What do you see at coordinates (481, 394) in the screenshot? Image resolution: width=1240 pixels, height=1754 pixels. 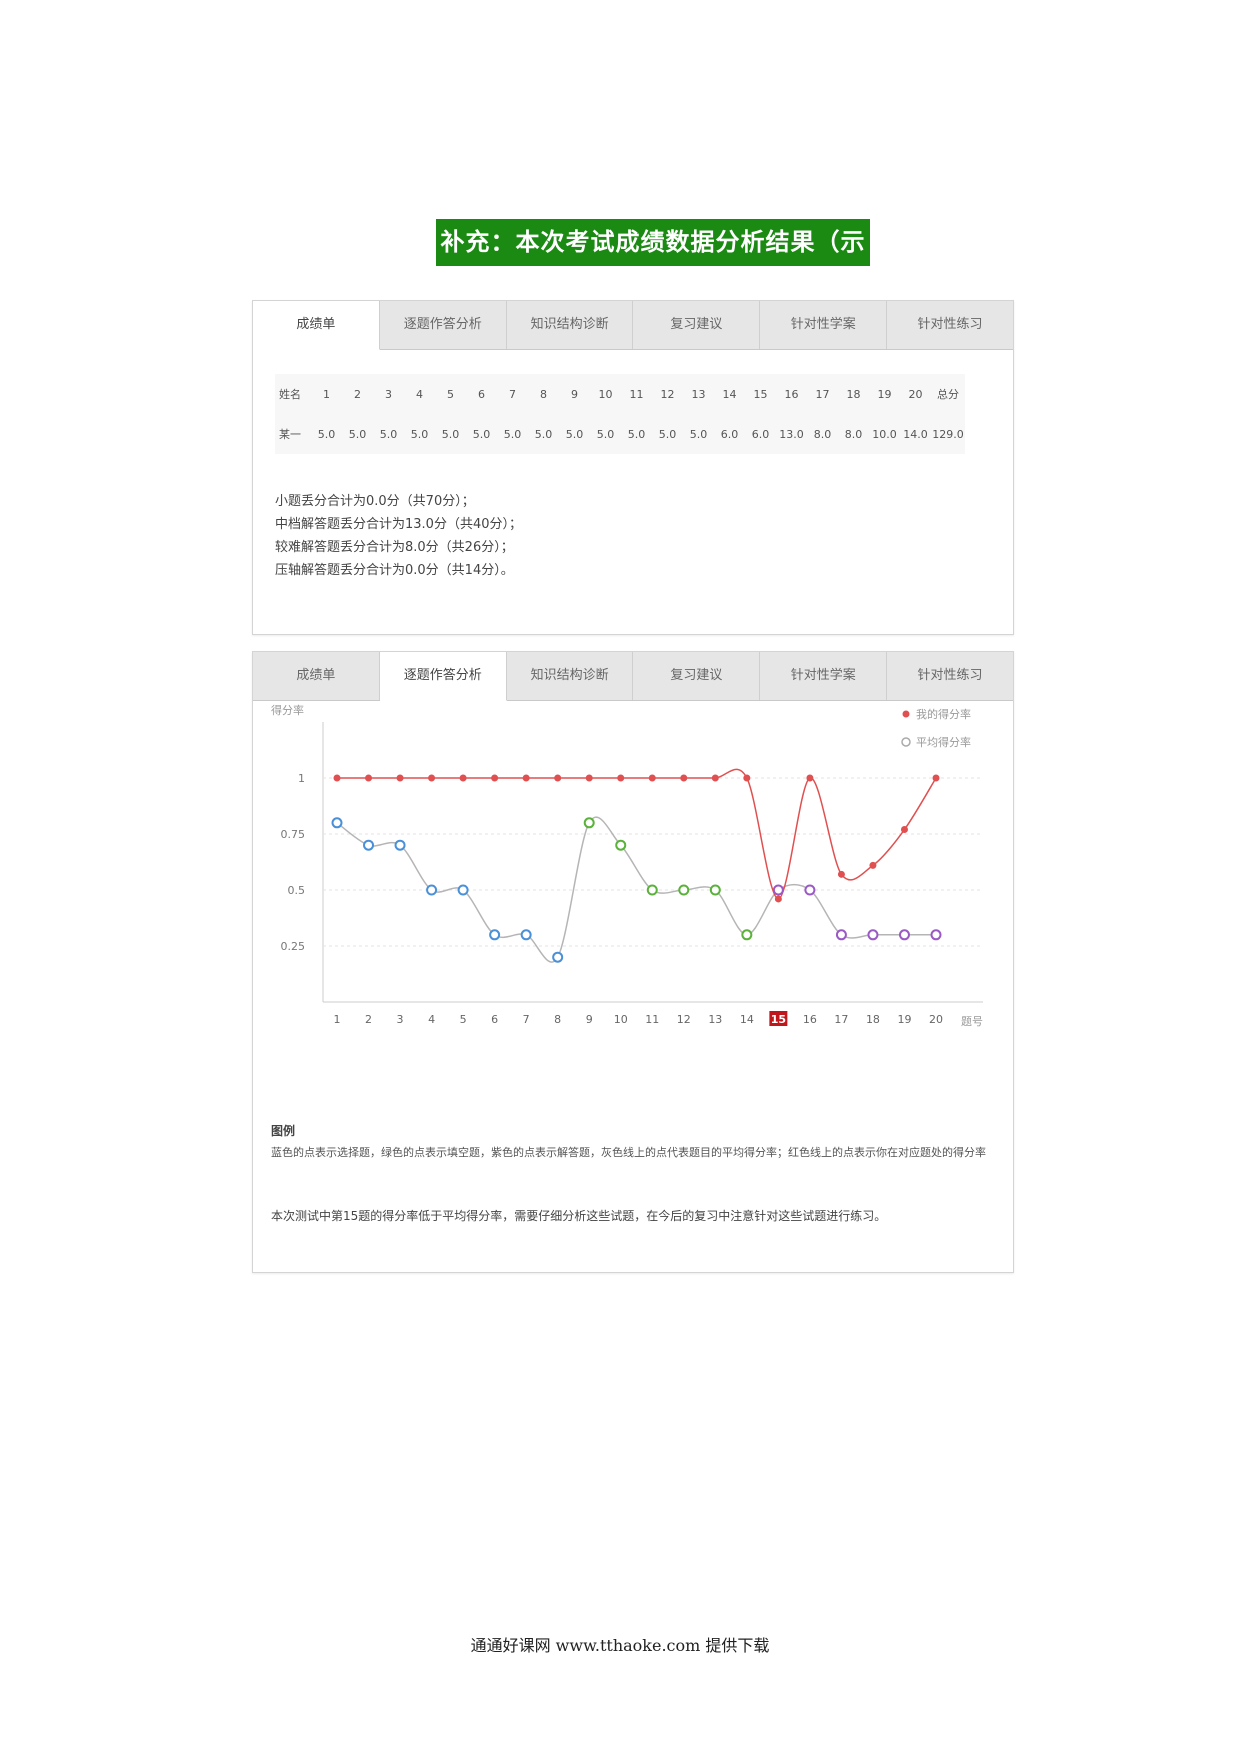 I see `table-header-cell: 6` at bounding box center [481, 394].